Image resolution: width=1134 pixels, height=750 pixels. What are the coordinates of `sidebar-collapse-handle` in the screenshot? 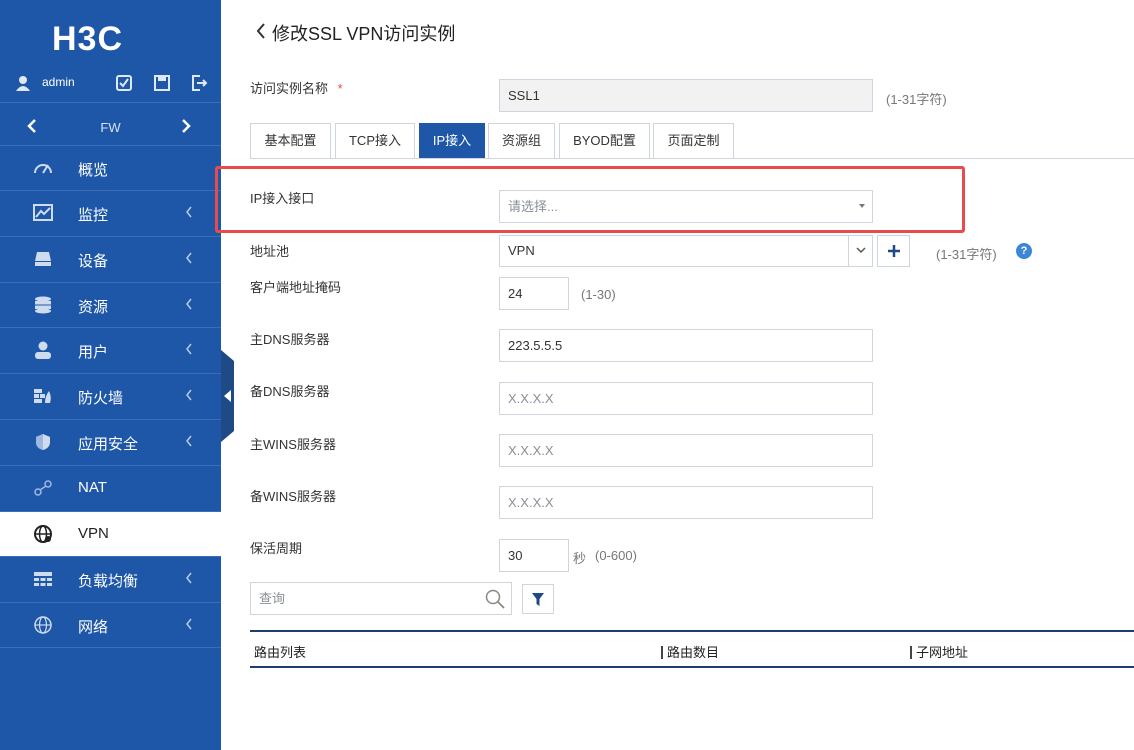 It's located at (227, 396).